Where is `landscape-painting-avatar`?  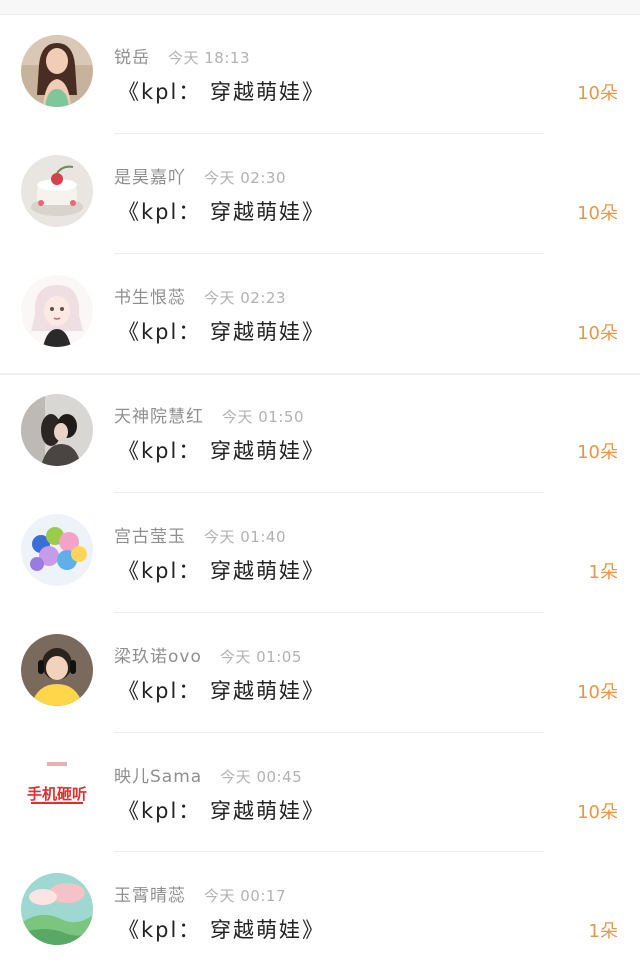 landscape-painting-avatar is located at coordinates (57, 909).